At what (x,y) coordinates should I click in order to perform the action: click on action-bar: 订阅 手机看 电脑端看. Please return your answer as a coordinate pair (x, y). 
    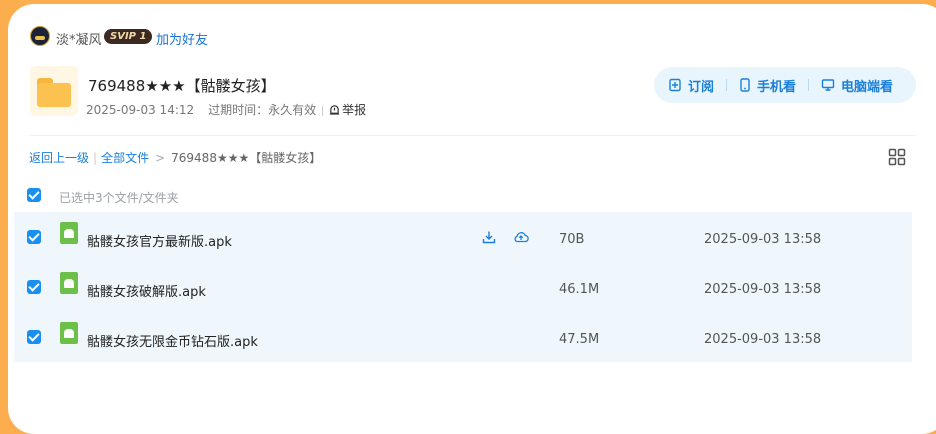
    Looking at the image, I should click on (785, 85).